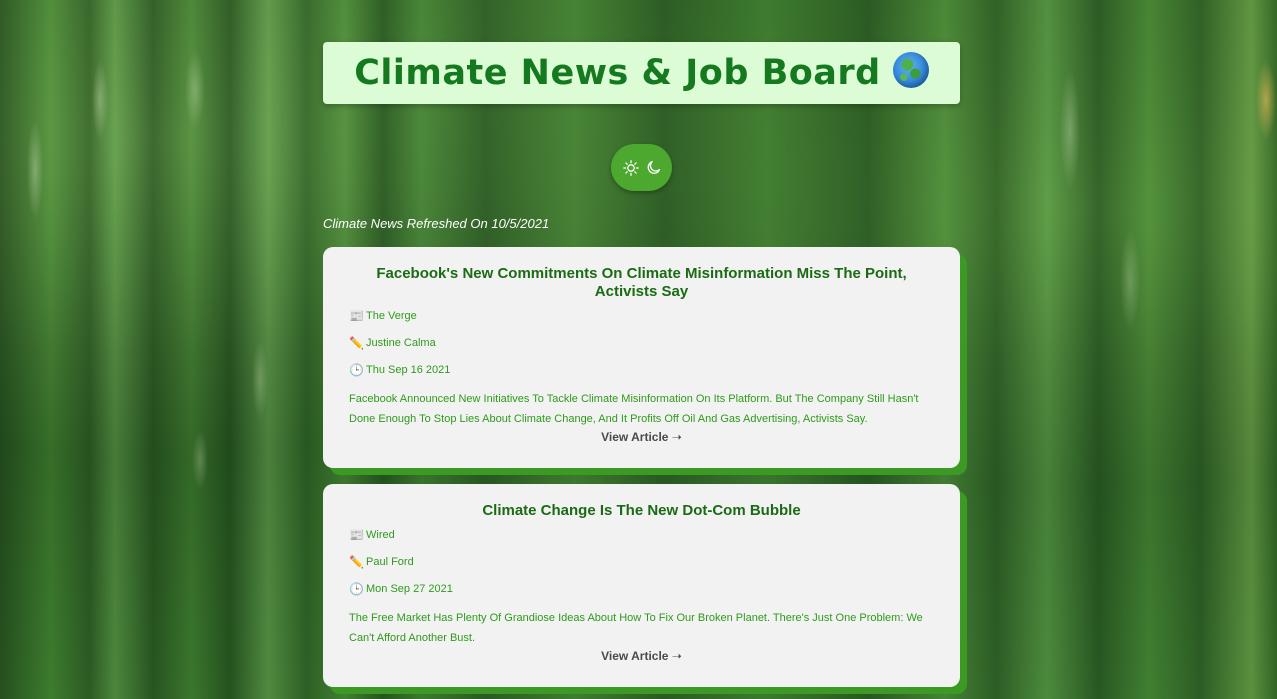 This screenshot has height=699, width=1277. I want to click on globe-asia-icon, so click(910, 70).